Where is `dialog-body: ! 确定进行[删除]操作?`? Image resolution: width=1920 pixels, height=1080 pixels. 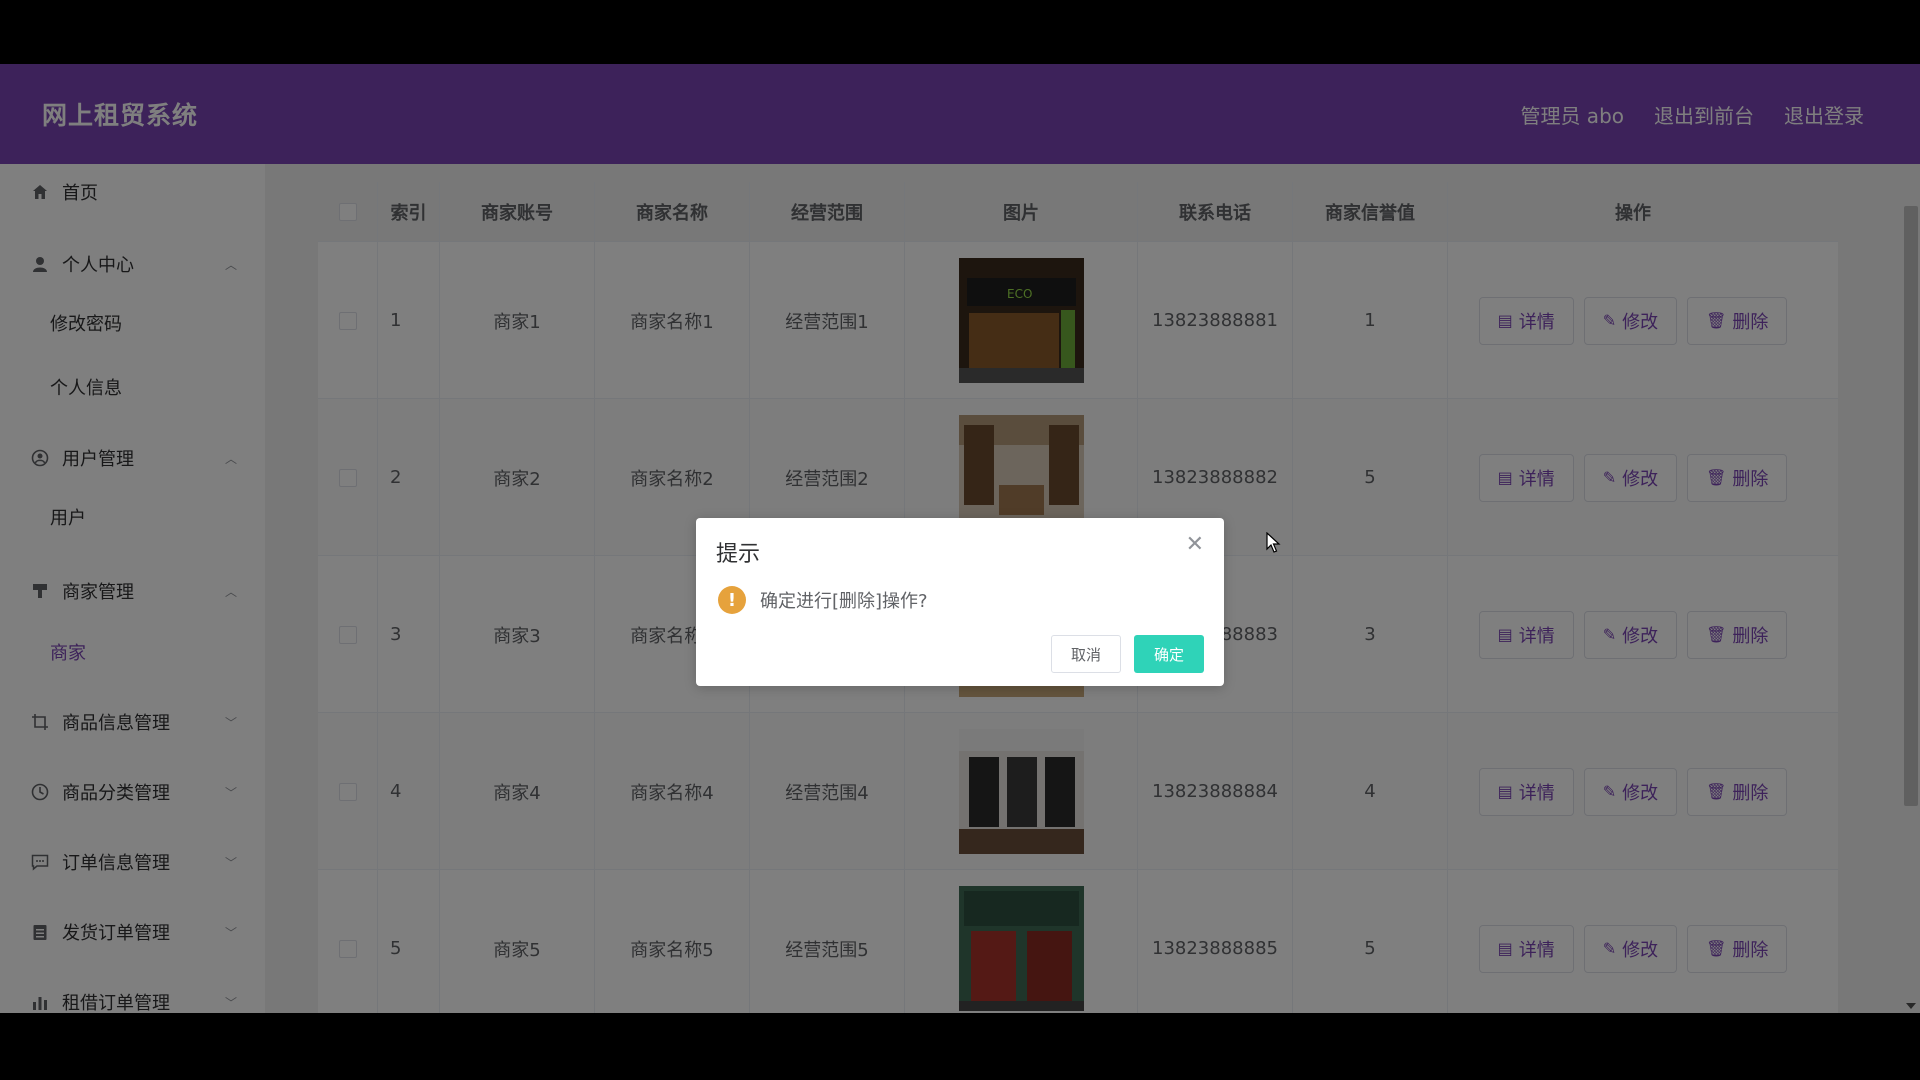
dialog-body: ! 确定进行[删除]操作? is located at coordinates (823, 600).